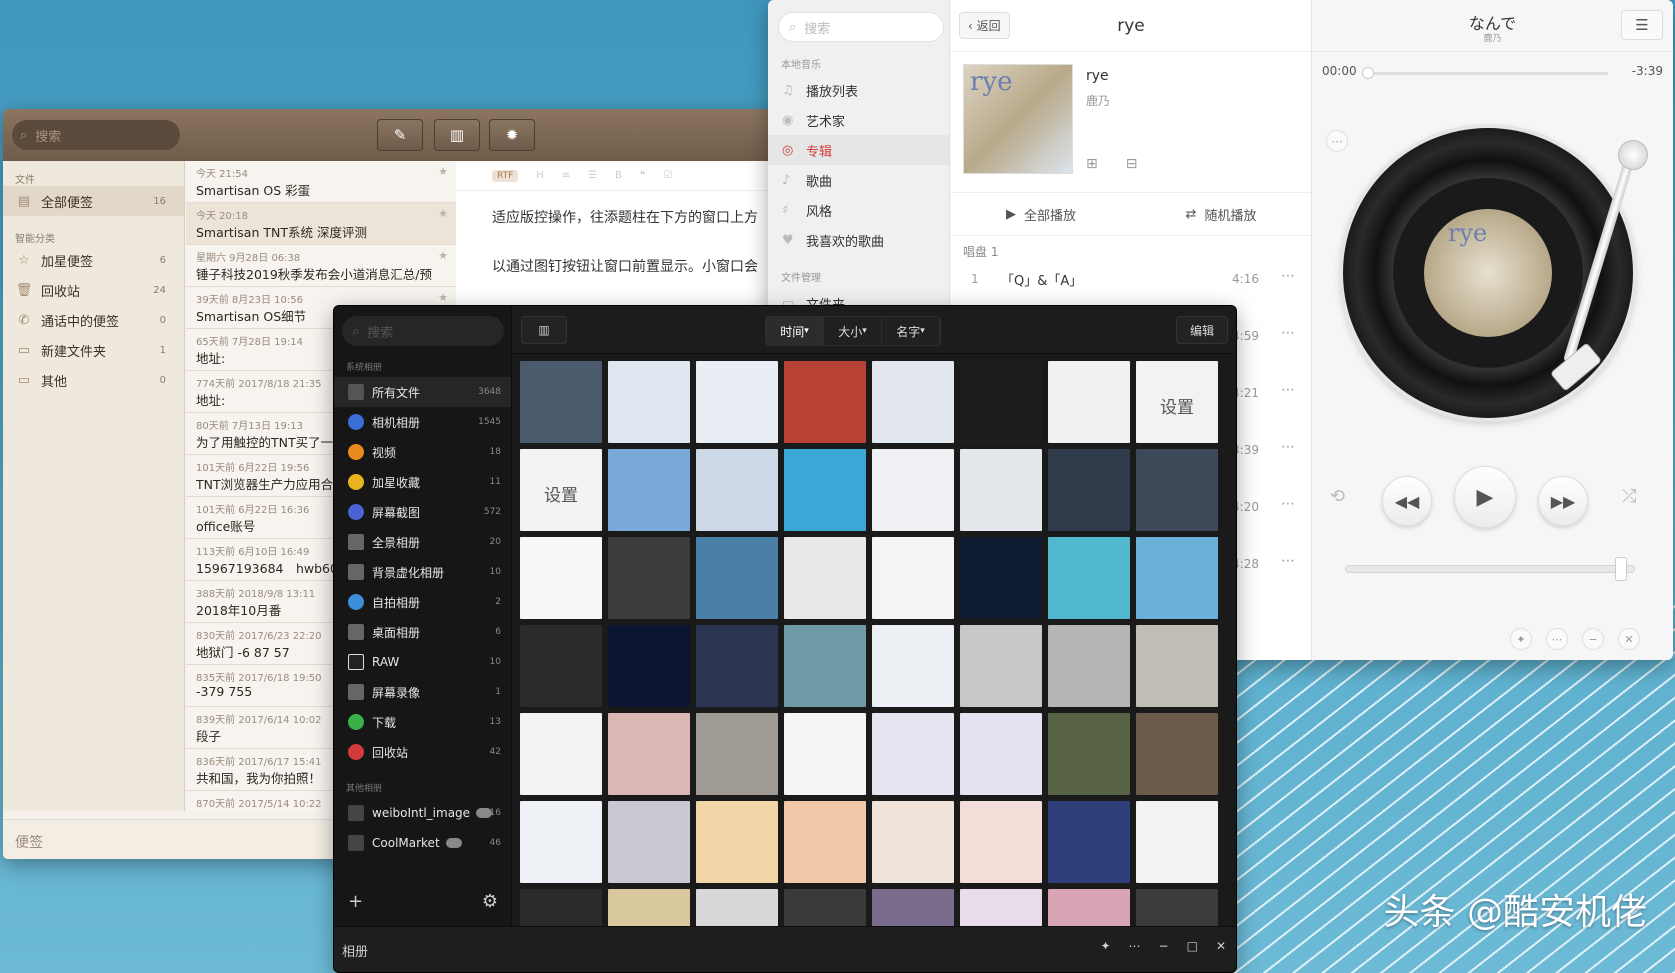  I want to click on shuffle-button: ⇄ 随机播放, so click(1221, 214).